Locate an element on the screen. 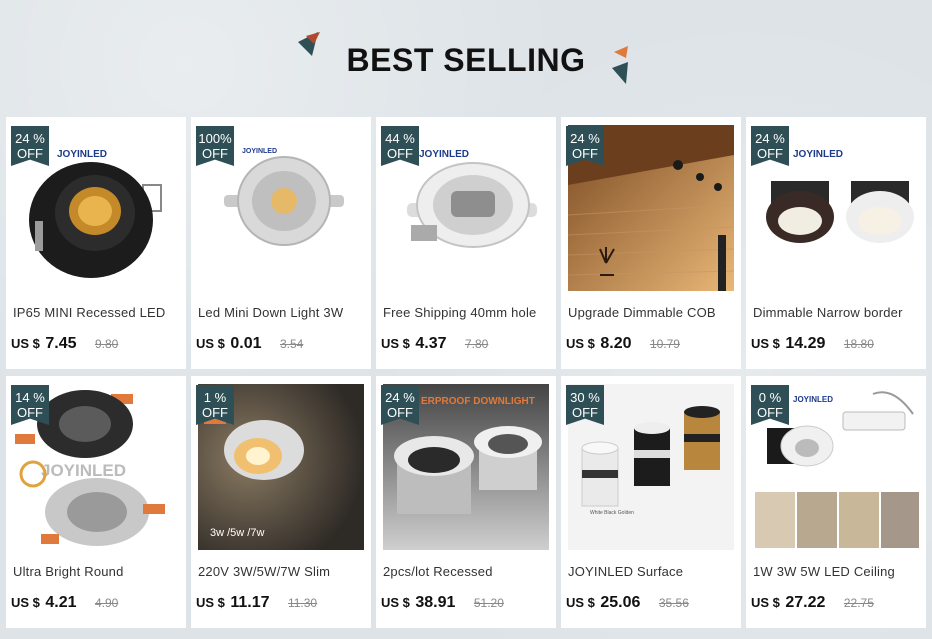  price-row: US $ 25.06 35.56 is located at coordinates (652, 605).